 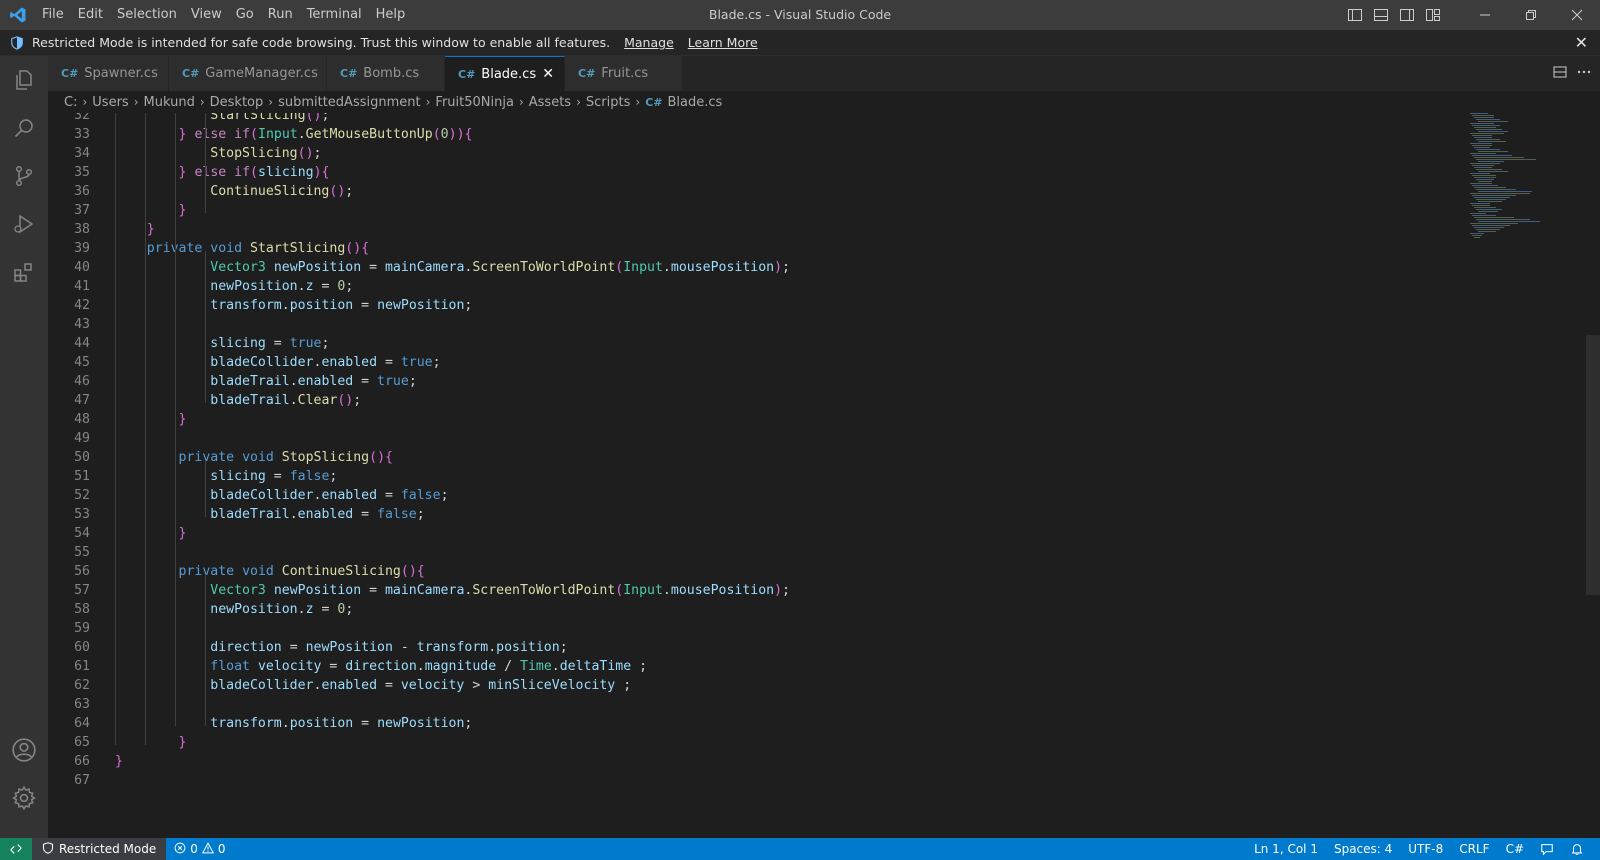 I want to click on search-icon, so click(x=24, y=128).